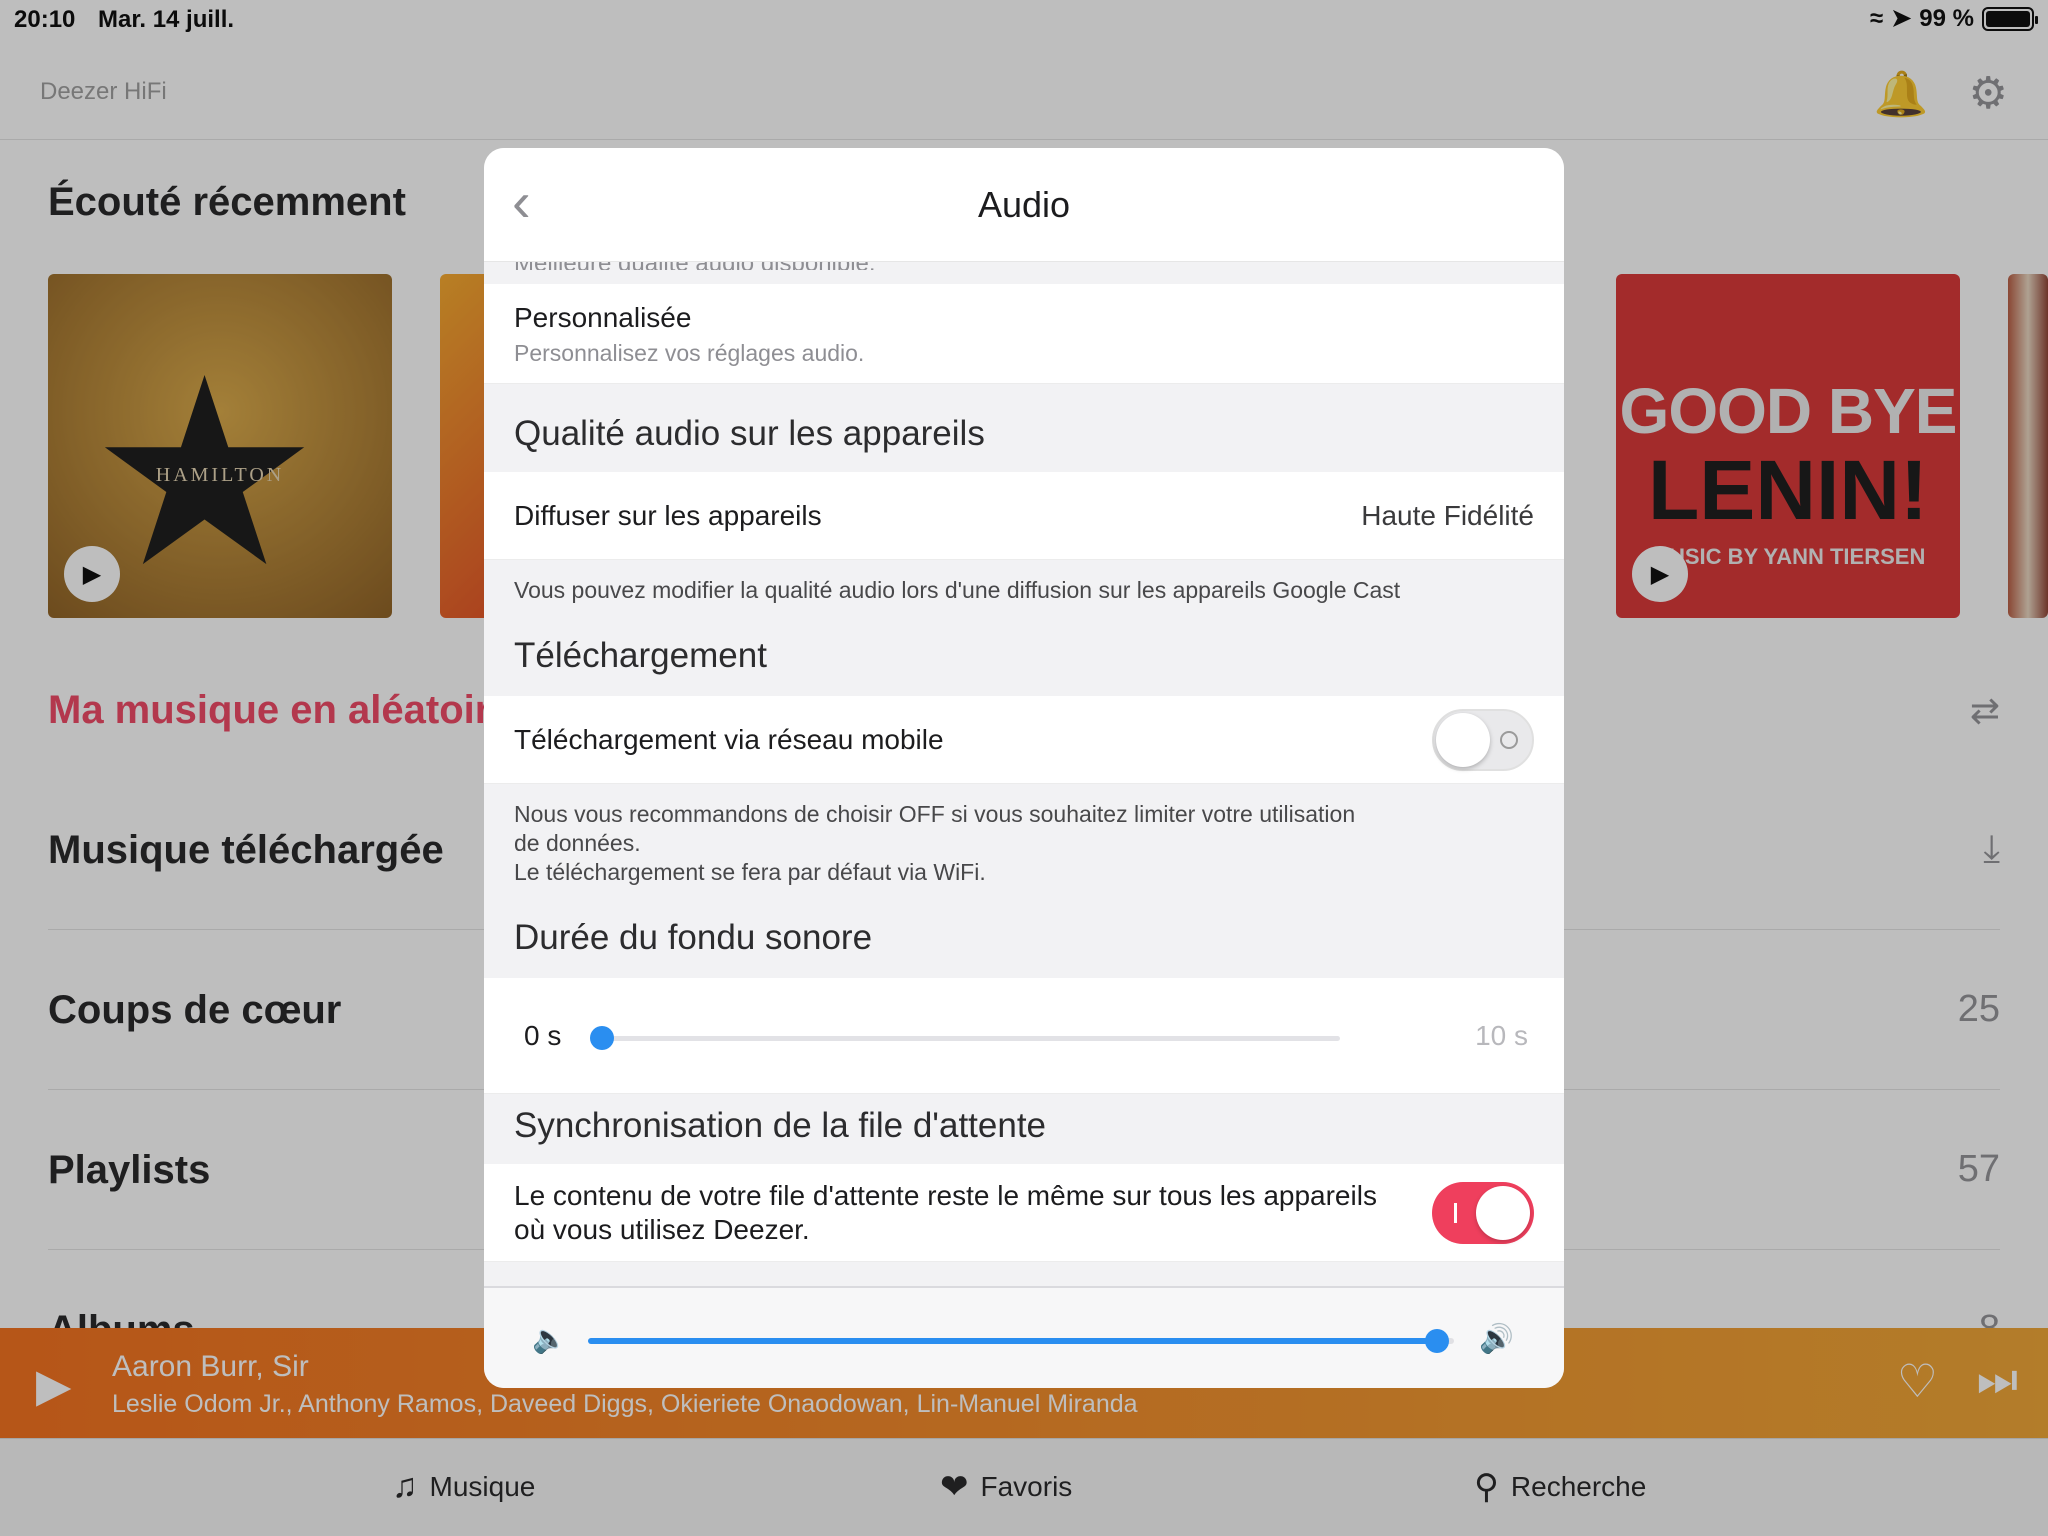 The width and height of the screenshot is (2048, 1536). Describe the element at coordinates (1501, 1035) in the screenshot. I see `fade-max-label: 10 s` at that location.